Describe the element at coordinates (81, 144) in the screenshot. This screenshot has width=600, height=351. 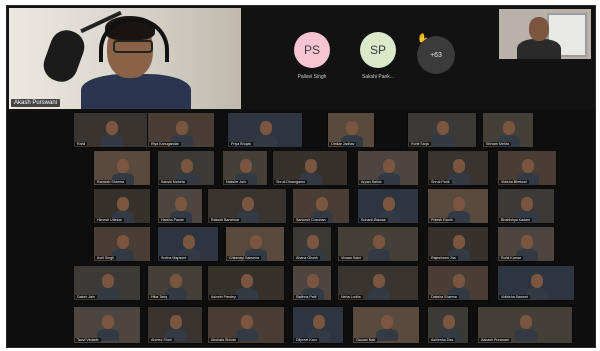
I see `participant-name-tag: Rahil` at that location.